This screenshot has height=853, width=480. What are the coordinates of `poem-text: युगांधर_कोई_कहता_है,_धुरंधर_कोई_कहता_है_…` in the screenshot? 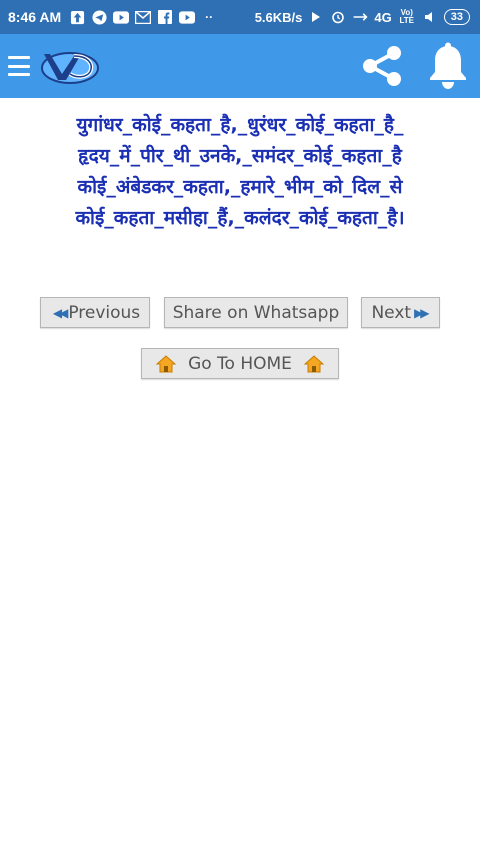 It's located at (240, 172).